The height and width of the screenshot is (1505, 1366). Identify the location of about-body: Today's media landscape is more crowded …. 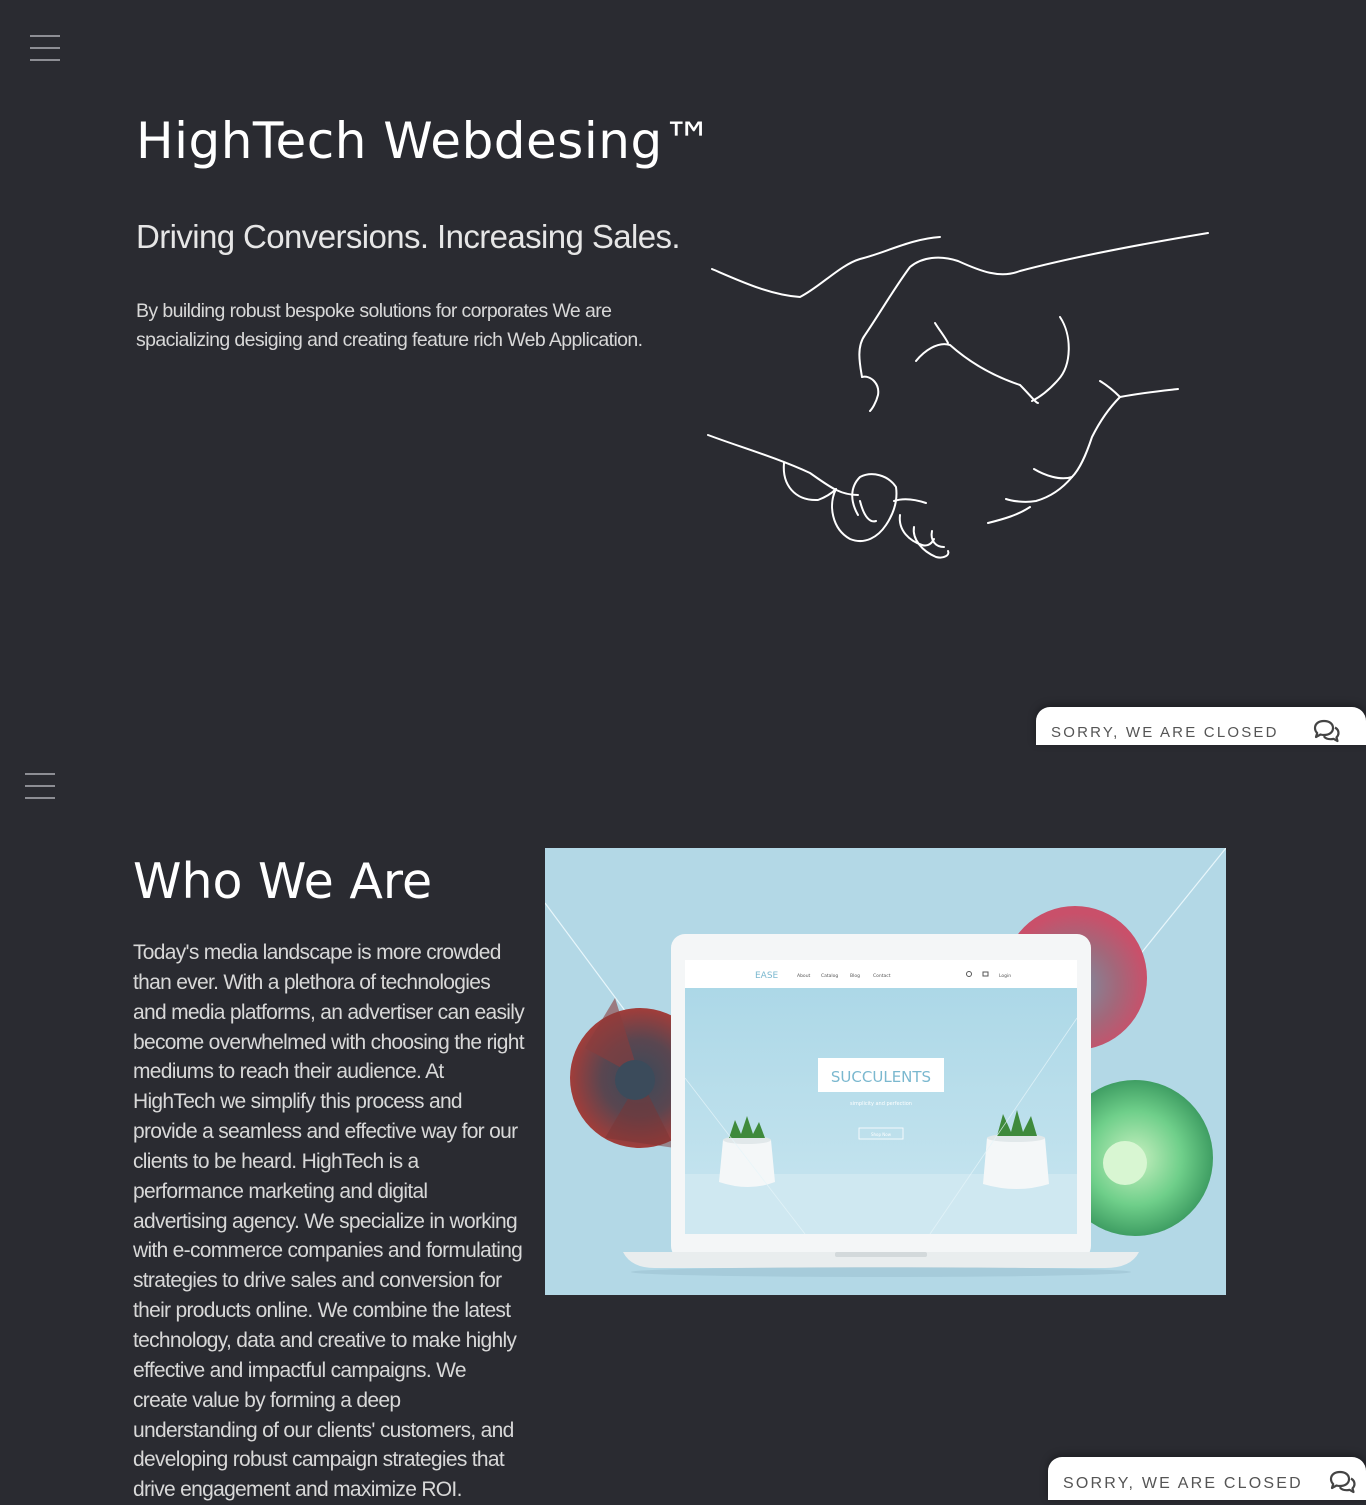
(329, 1221).